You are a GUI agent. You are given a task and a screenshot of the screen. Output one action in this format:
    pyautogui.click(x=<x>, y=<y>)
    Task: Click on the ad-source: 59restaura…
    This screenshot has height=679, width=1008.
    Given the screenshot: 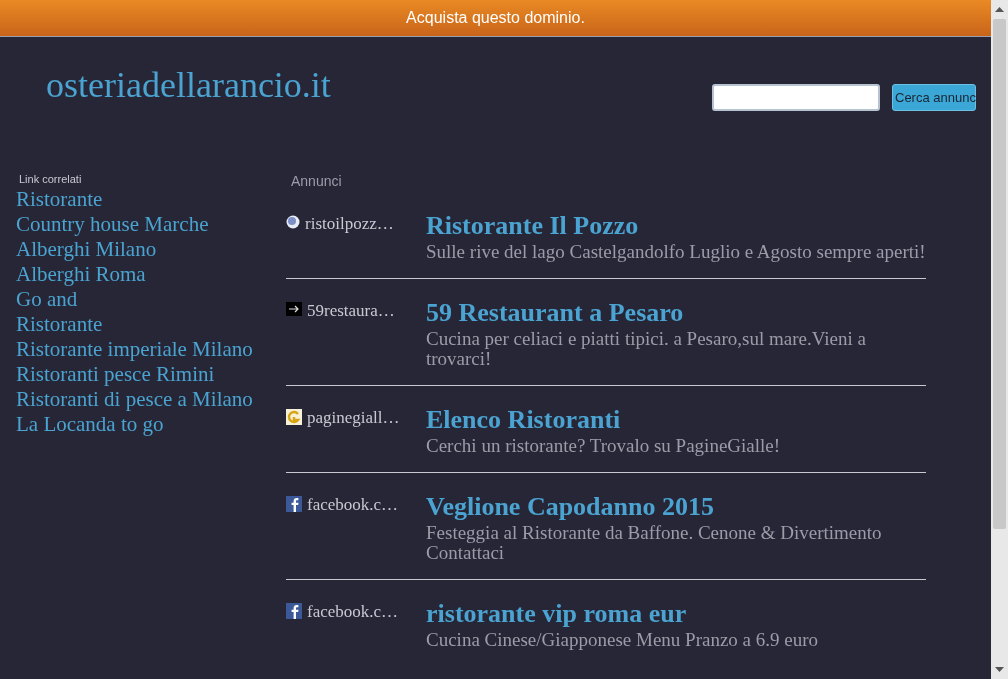 What is the action you would take?
    pyautogui.click(x=351, y=333)
    